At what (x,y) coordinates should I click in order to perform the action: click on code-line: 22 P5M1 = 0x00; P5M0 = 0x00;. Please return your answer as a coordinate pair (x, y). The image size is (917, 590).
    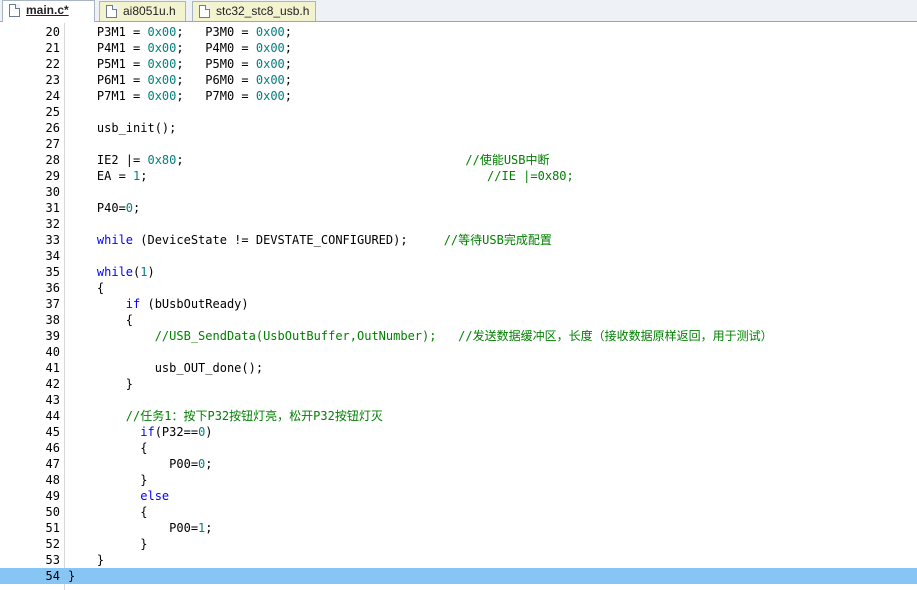
    Looking at the image, I should click on (458, 64).